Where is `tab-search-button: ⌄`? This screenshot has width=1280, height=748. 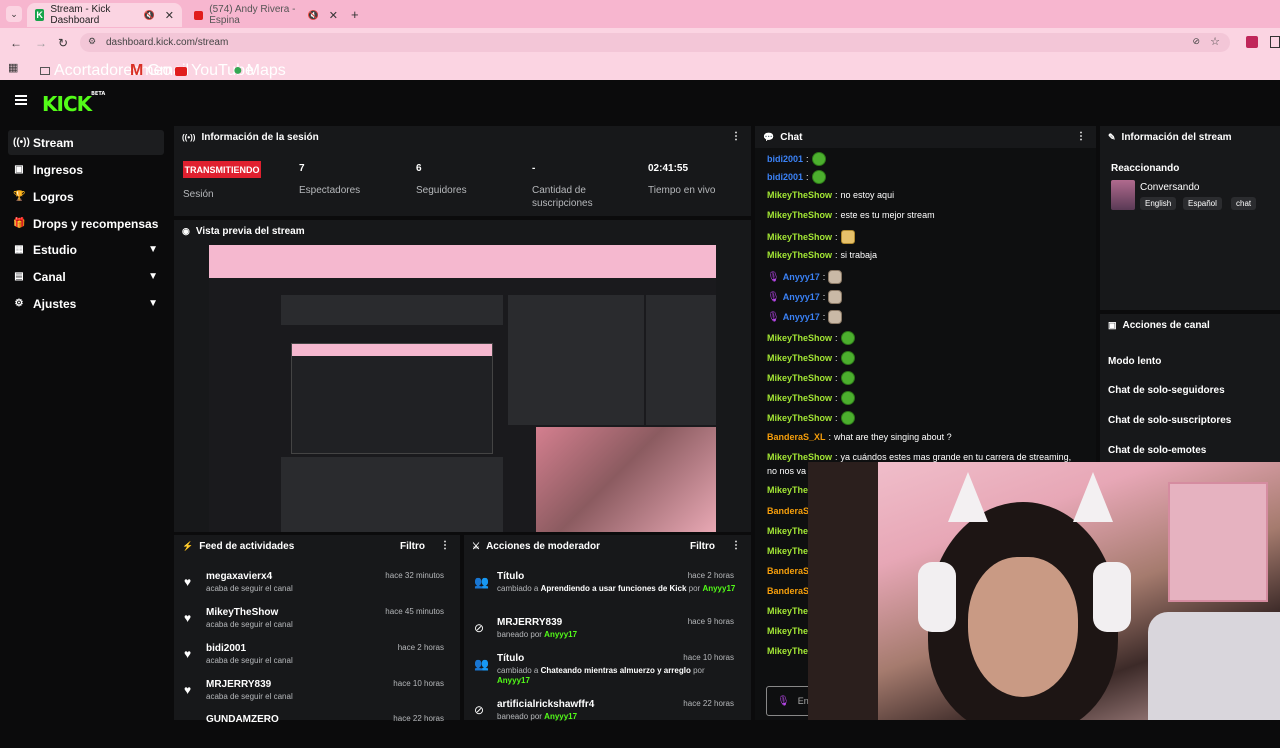 tab-search-button: ⌄ is located at coordinates (14, 14).